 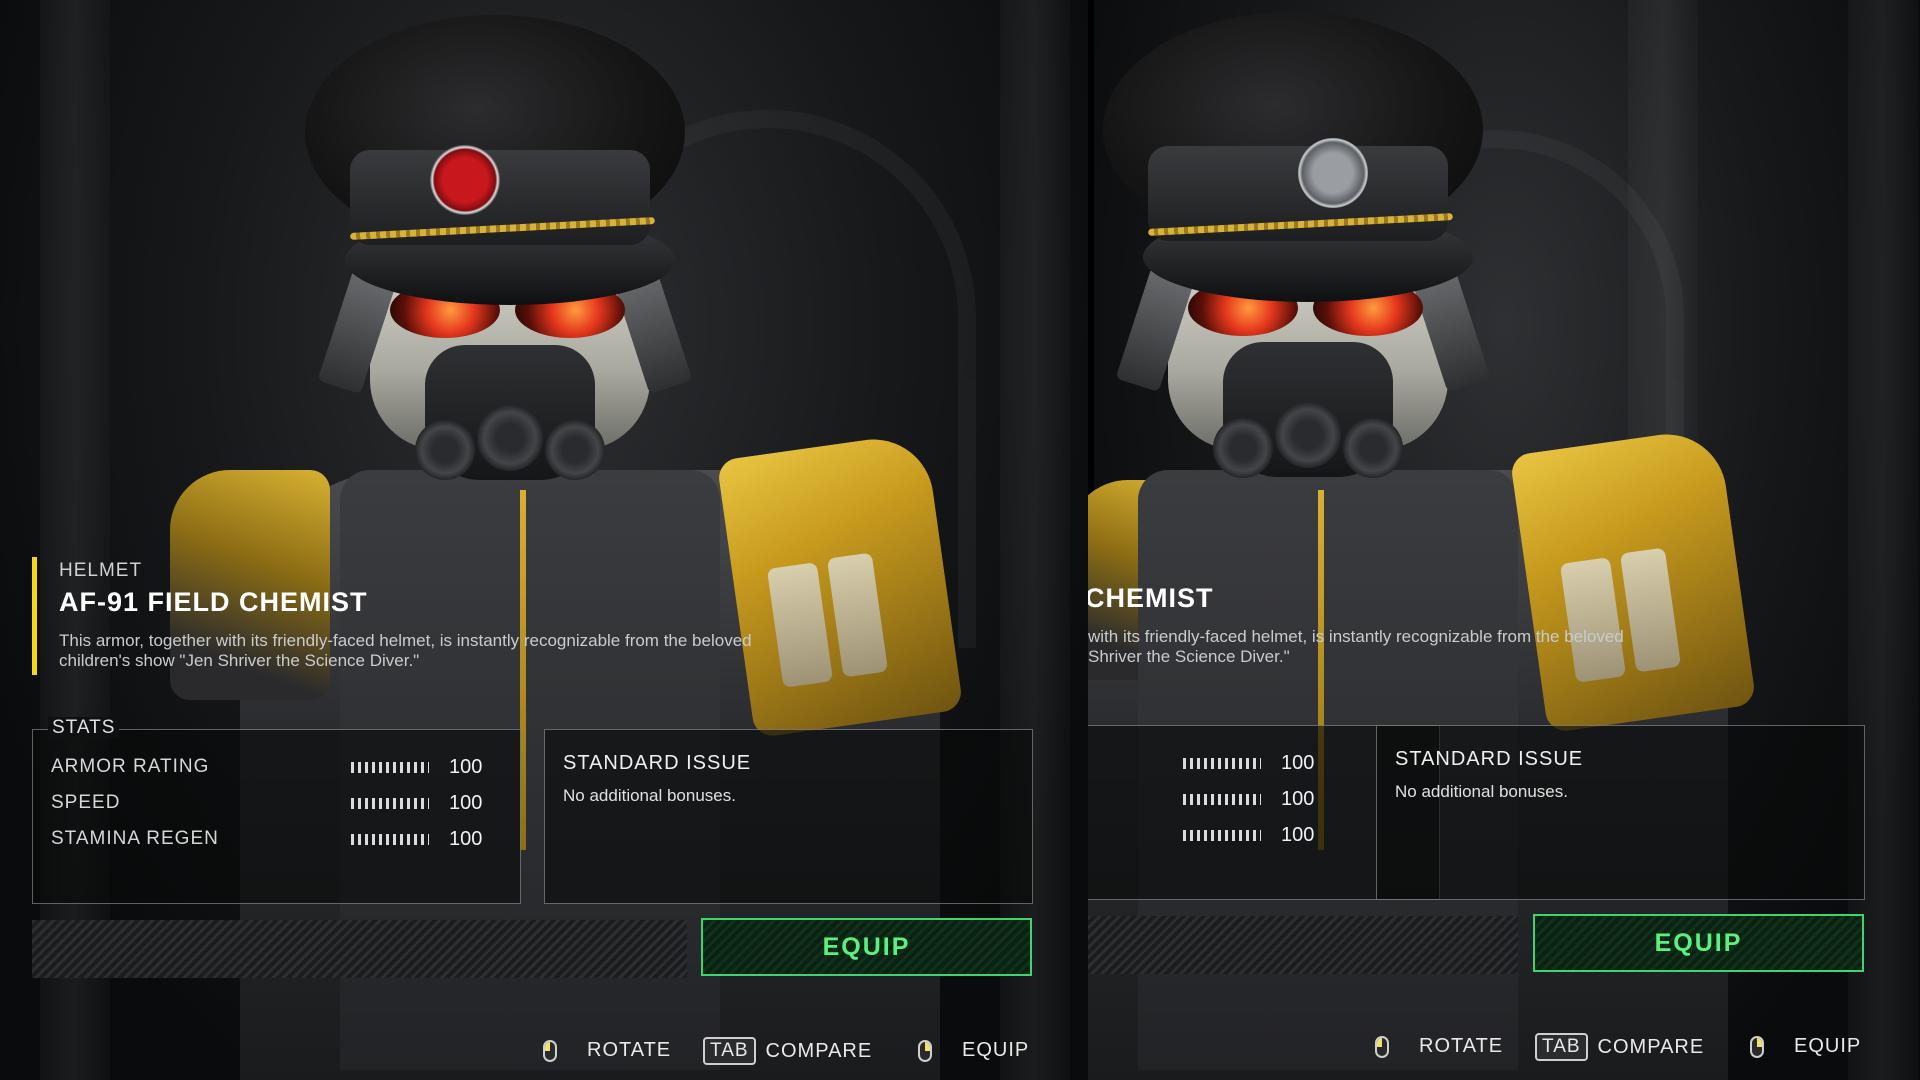 I want to click on item-description-line-2: Shriver the Science Diver.", so click(x=1189, y=656).